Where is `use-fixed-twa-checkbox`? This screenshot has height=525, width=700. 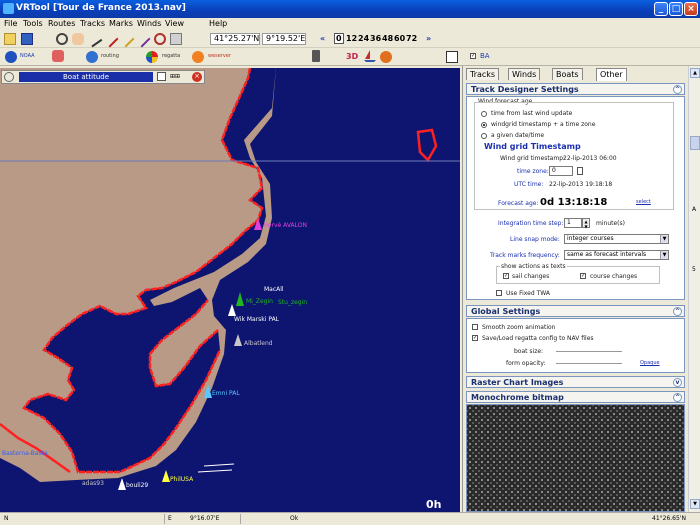
use-fixed-twa-checkbox is located at coordinates (499, 293).